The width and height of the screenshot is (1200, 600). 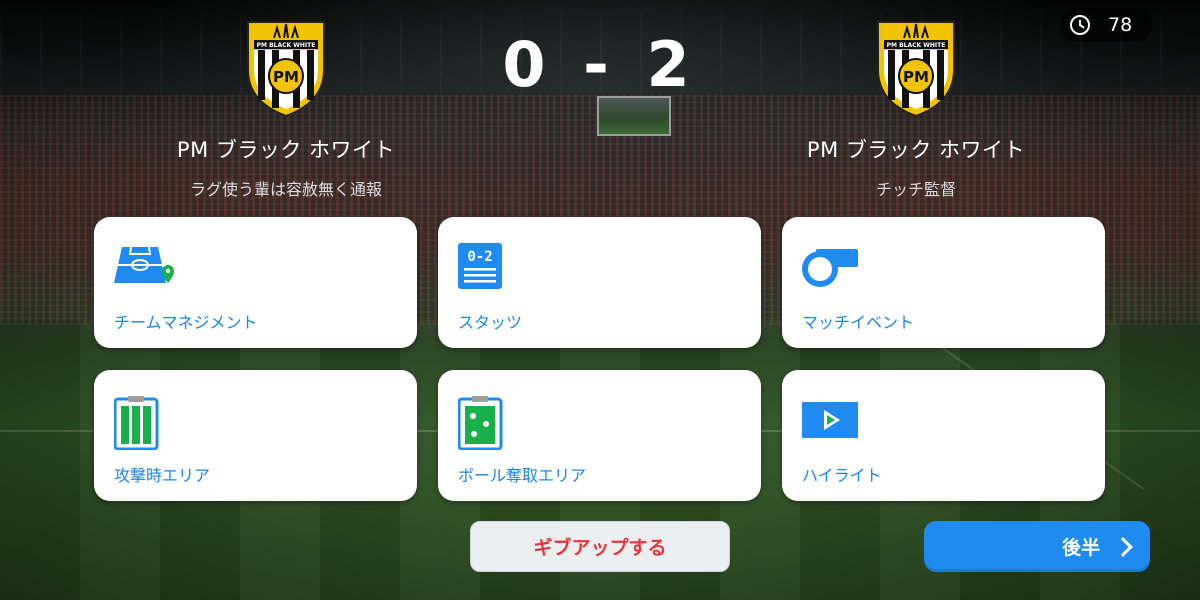 What do you see at coordinates (599, 282) in the screenshot?
I see `stats-card: 0-2 スタッツ` at bounding box center [599, 282].